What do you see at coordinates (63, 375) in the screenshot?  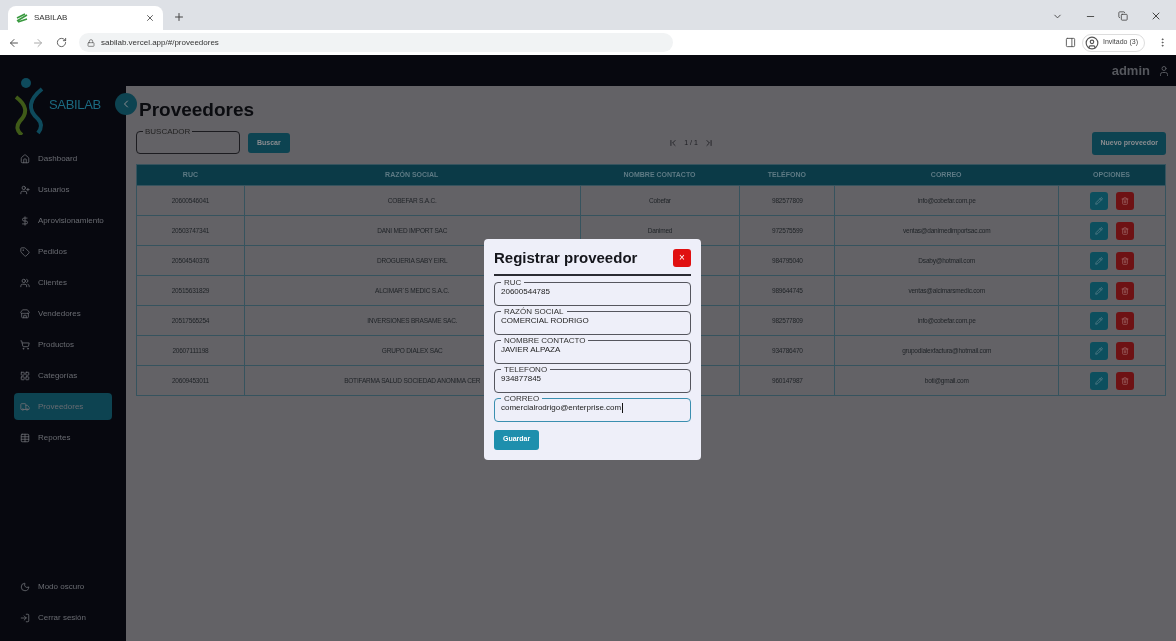 I see `sidebar-item: Categorías` at bounding box center [63, 375].